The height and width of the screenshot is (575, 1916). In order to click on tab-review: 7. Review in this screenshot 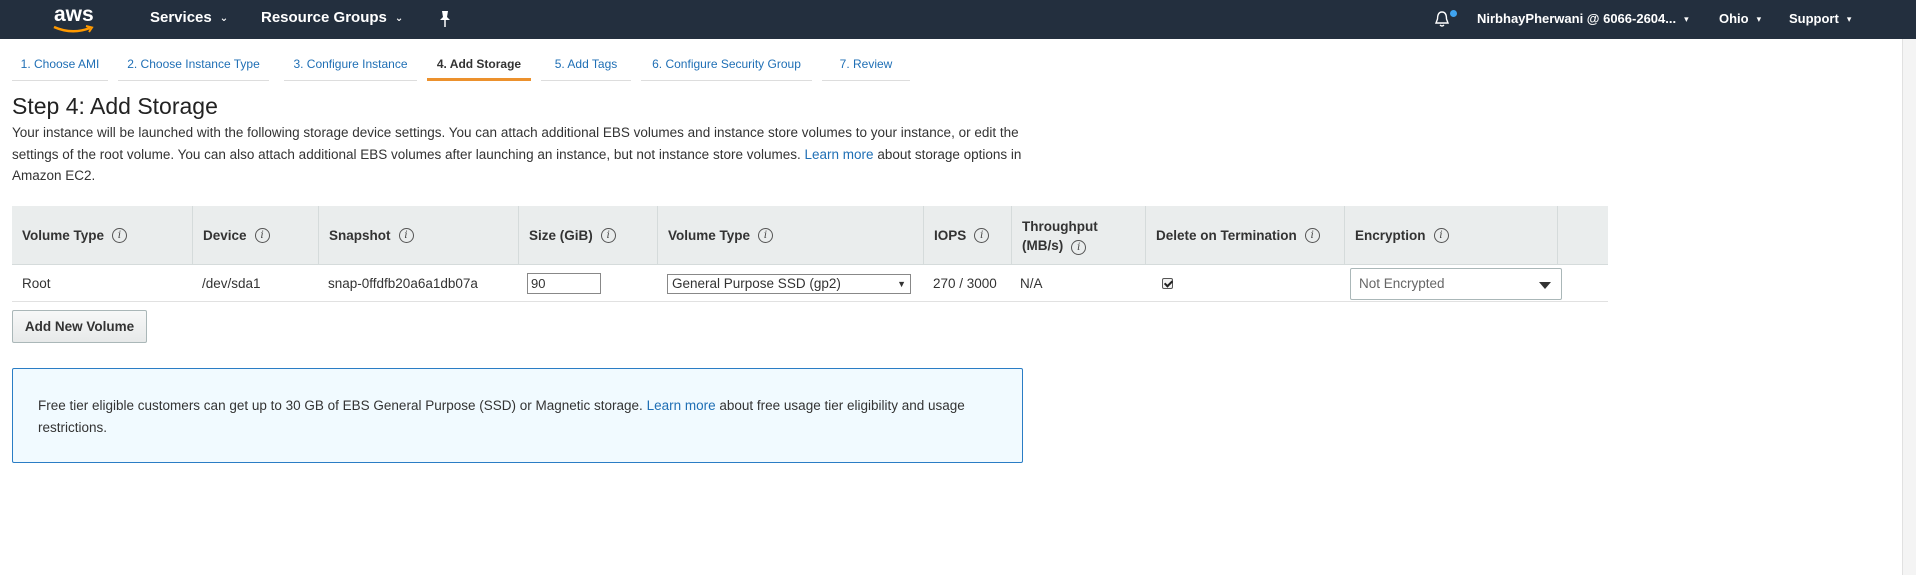, I will do `click(866, 64)`.